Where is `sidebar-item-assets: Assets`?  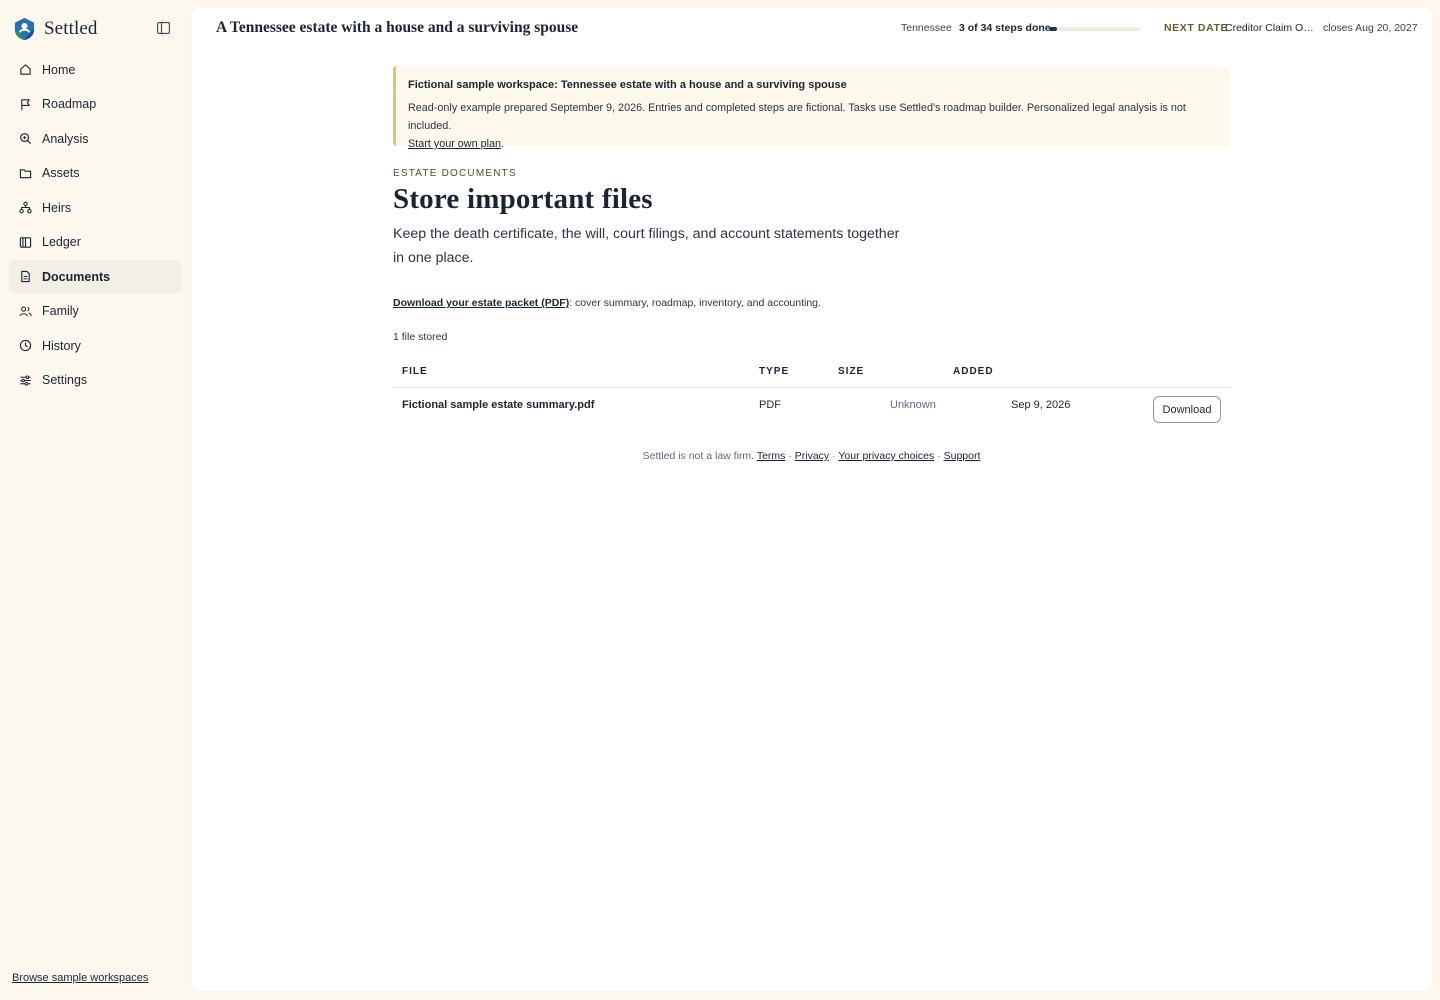 sidebar-item-assets: Assets is located at coordinates (95, 173).